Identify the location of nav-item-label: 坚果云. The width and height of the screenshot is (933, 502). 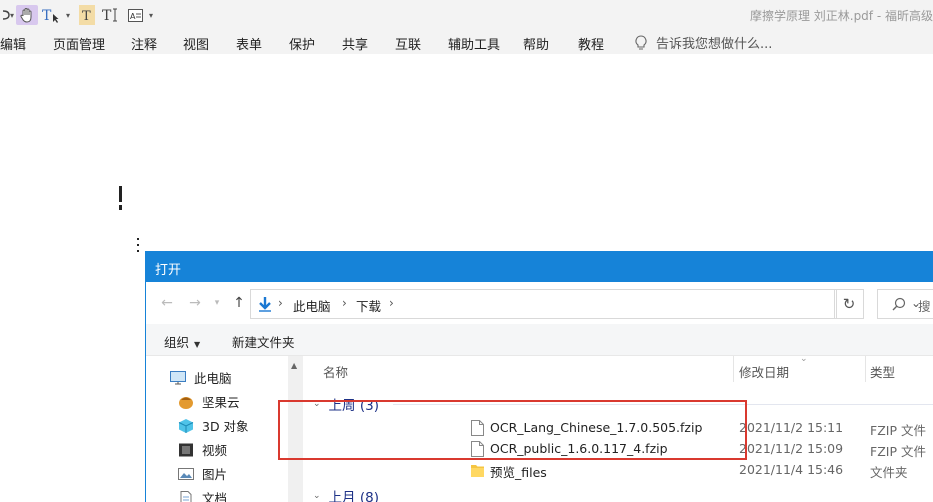
(221, 402).